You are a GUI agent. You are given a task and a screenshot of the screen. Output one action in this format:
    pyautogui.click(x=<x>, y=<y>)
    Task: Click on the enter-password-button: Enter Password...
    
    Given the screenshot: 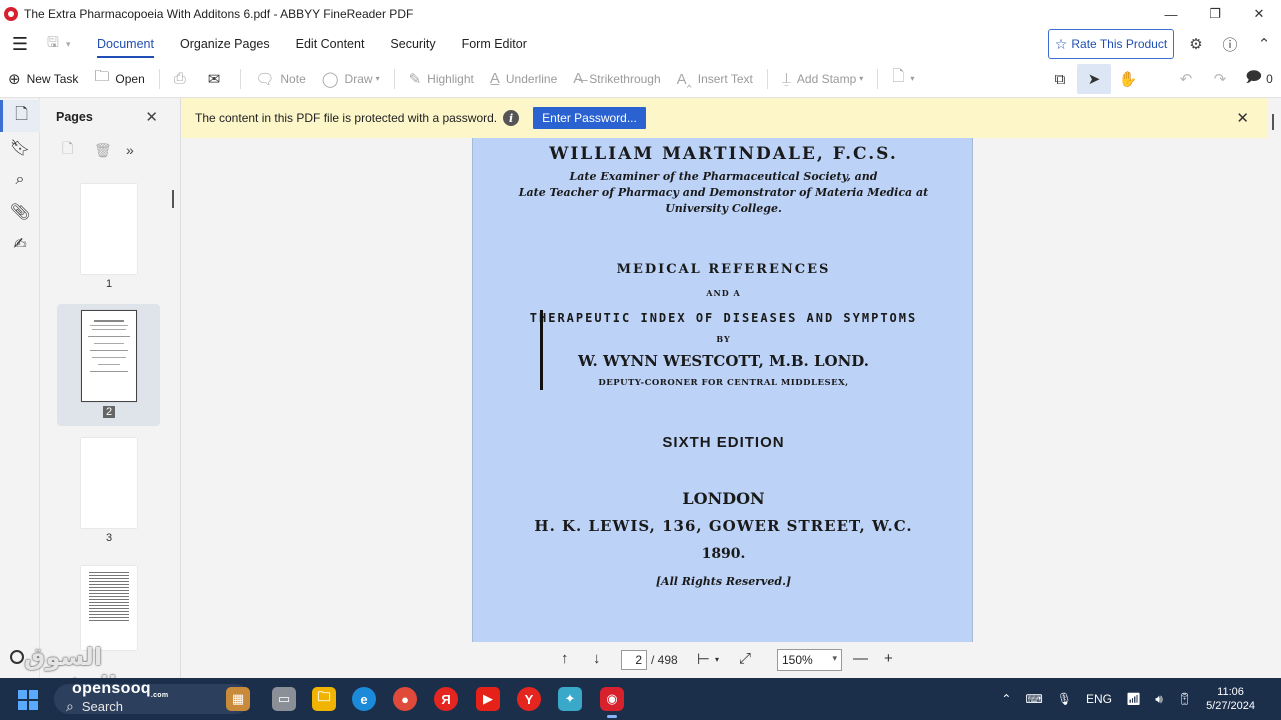 What is the action you would take?
    pyautogui.click(x=589, y=118)
    